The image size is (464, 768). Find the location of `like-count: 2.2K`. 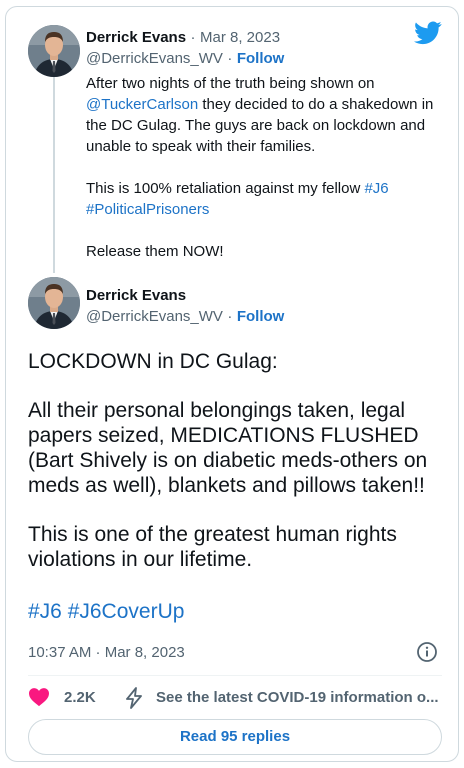

like-count: 2.2K is located at coordinates (80, 697).